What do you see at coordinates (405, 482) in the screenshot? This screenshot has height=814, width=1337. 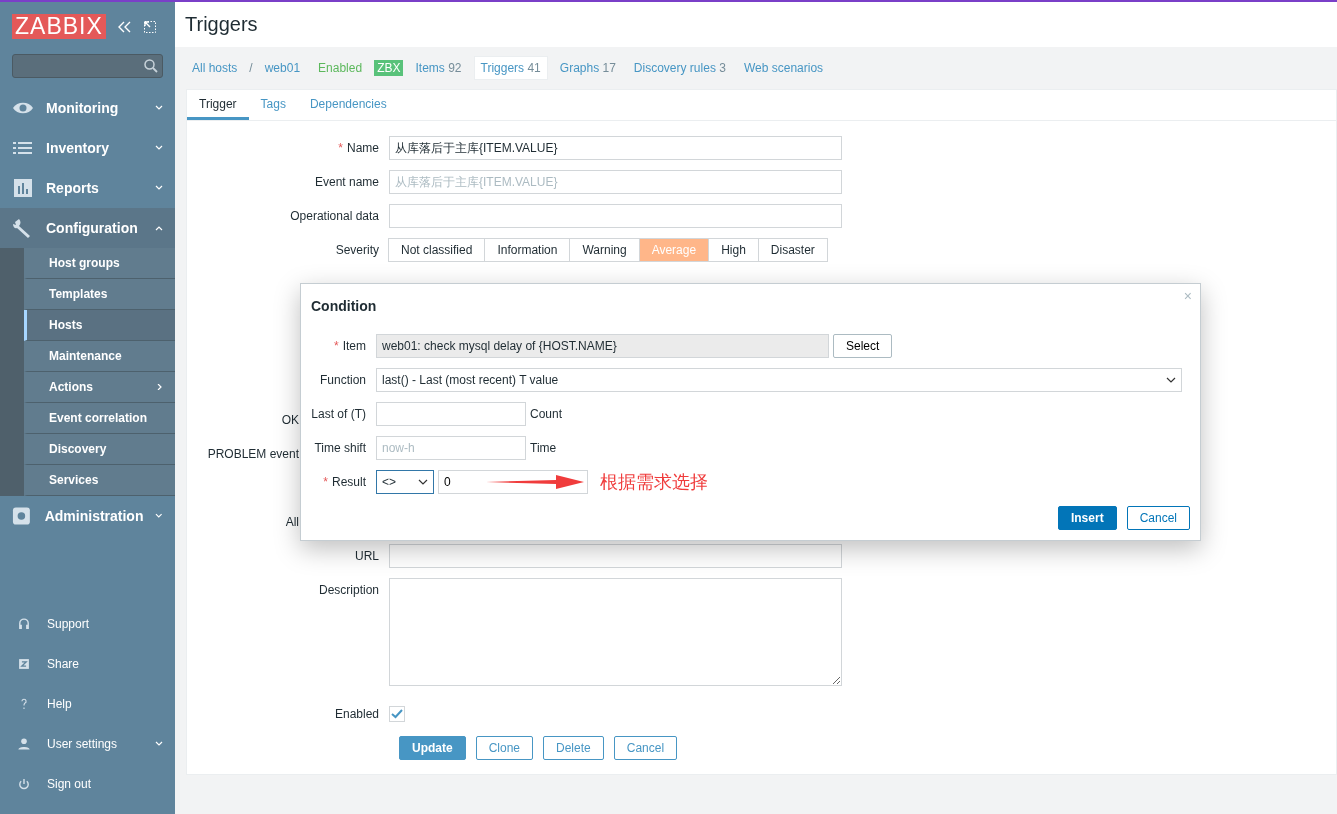 I see `operator-select: <>` at bounding box center [405, 482].